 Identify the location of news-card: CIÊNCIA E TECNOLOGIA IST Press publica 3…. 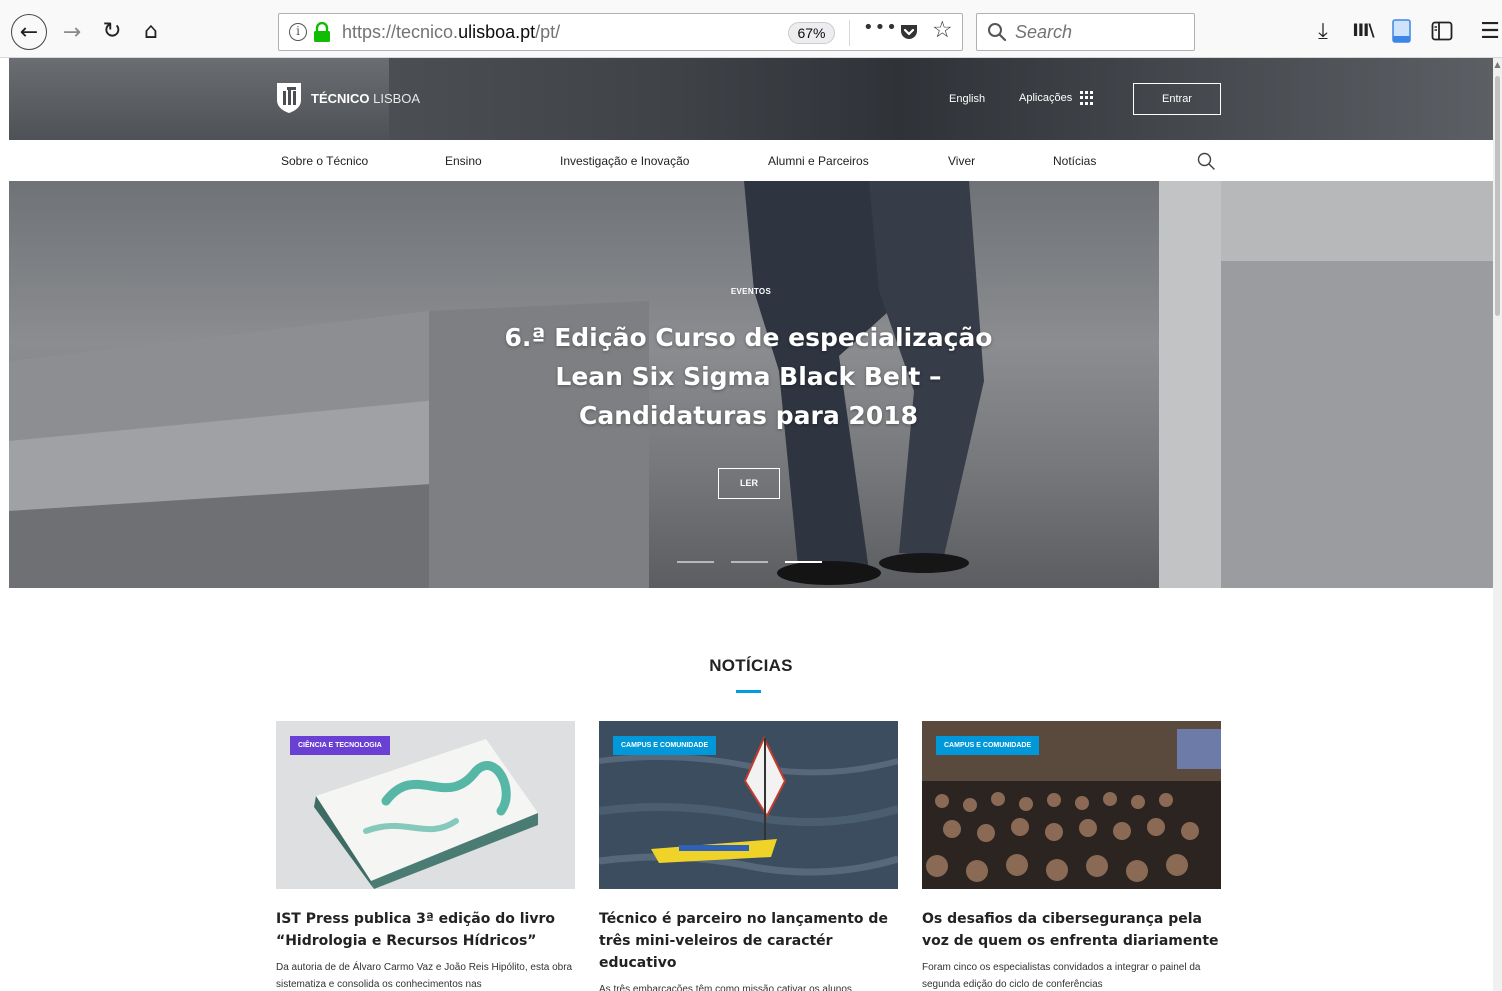
(426, 856).